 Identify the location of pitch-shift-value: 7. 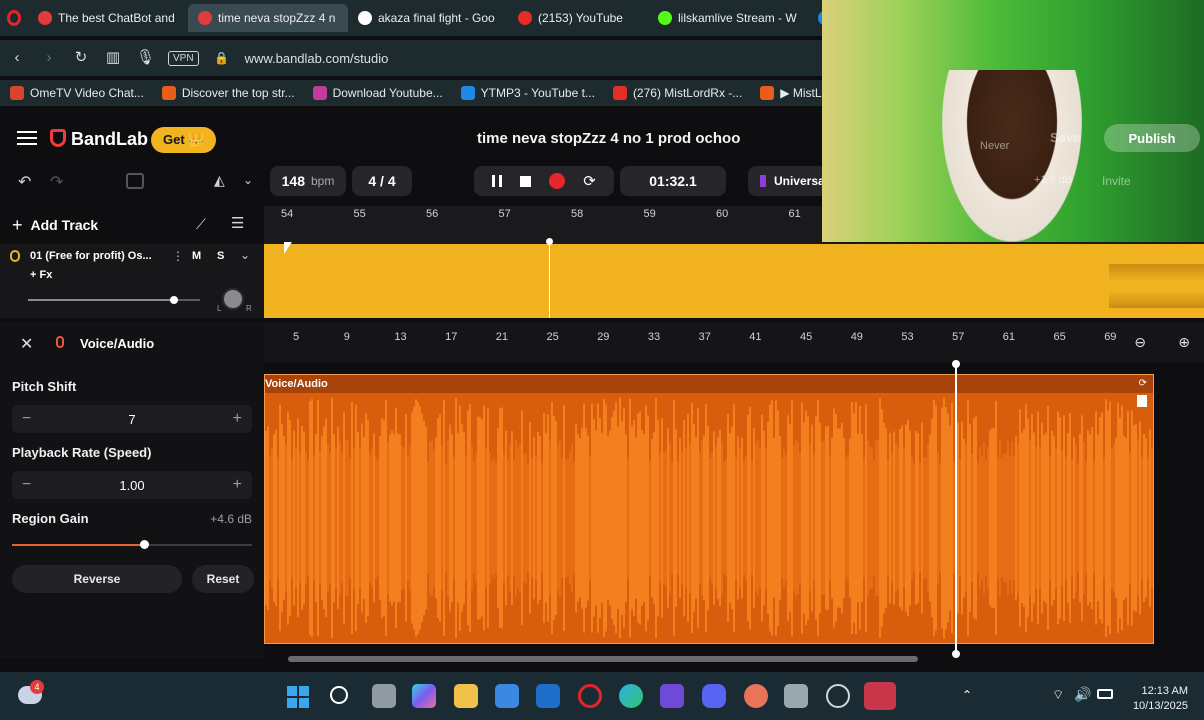
(131, 419).